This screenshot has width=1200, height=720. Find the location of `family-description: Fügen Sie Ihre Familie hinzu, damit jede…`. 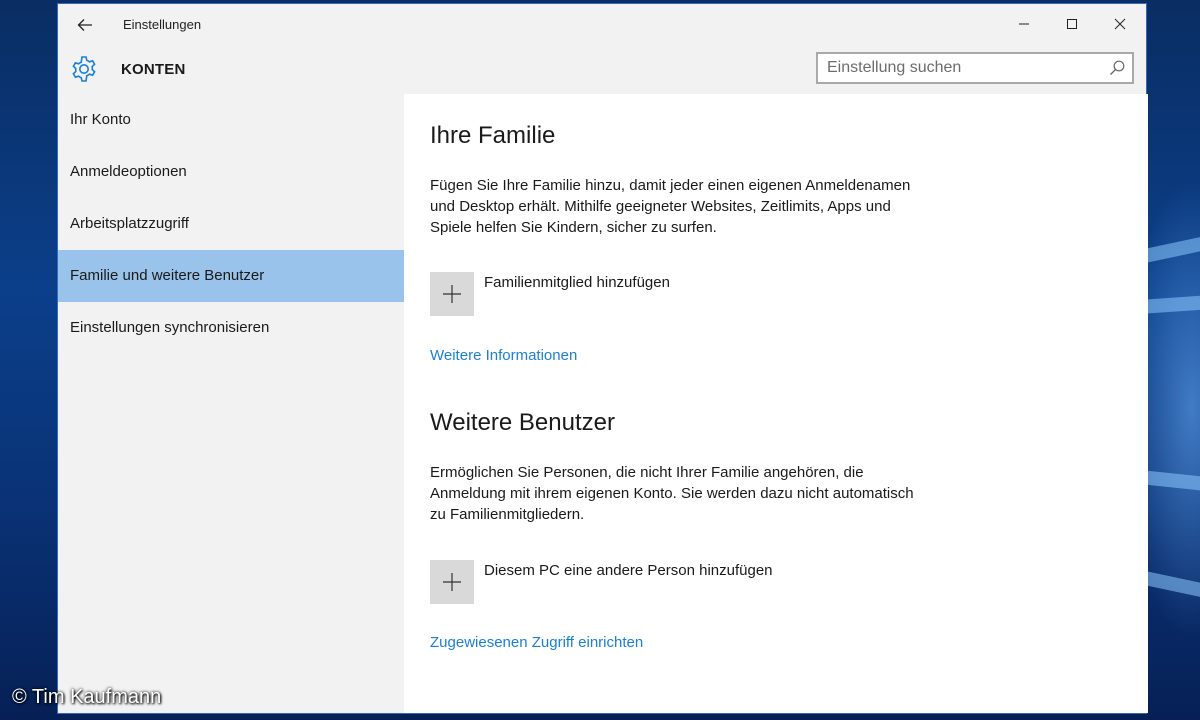

family-description: Fügen Sie Ihre Familie hinzu, damit jede… is located at coordinates (670, 206).